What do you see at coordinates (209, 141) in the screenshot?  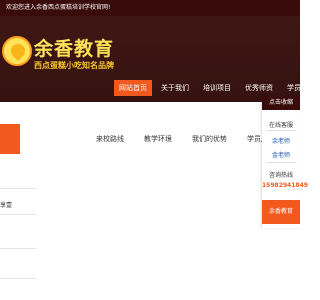 I see `subnav-item-advantages: 我们的优势` at bounding box center [209, 141].